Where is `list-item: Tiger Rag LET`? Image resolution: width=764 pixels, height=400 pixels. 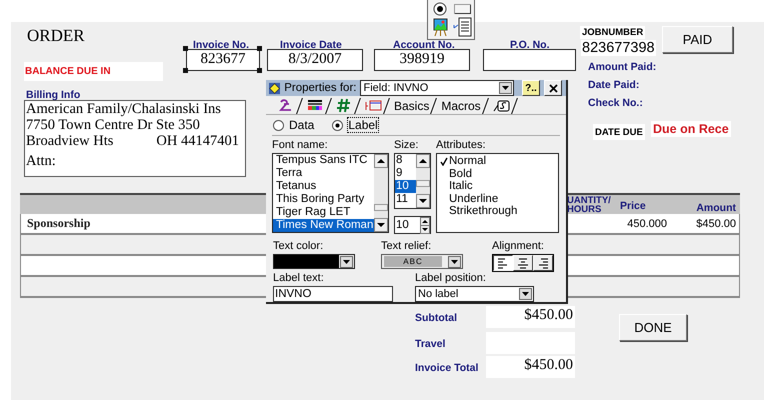 list-item: Tiger Rag LET is located at coordinates (323, 212).